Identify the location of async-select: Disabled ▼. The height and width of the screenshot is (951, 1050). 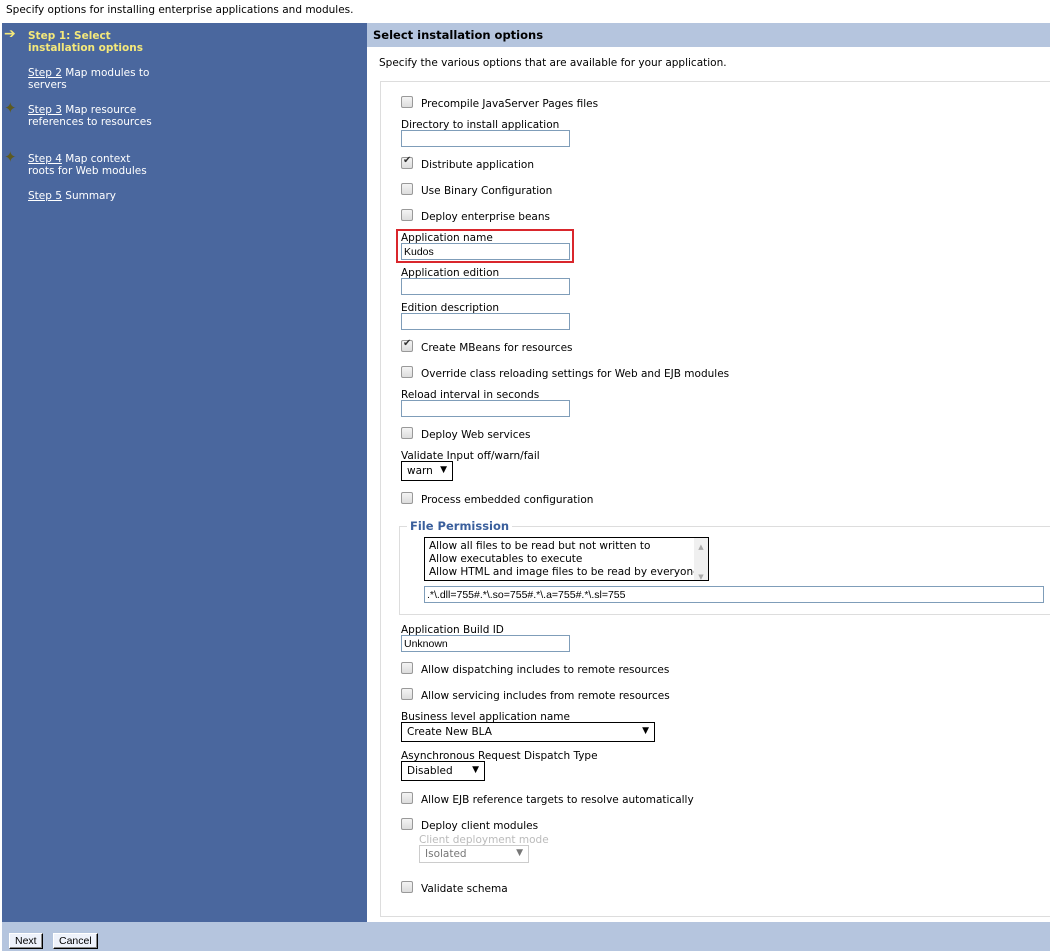
(443, 771).